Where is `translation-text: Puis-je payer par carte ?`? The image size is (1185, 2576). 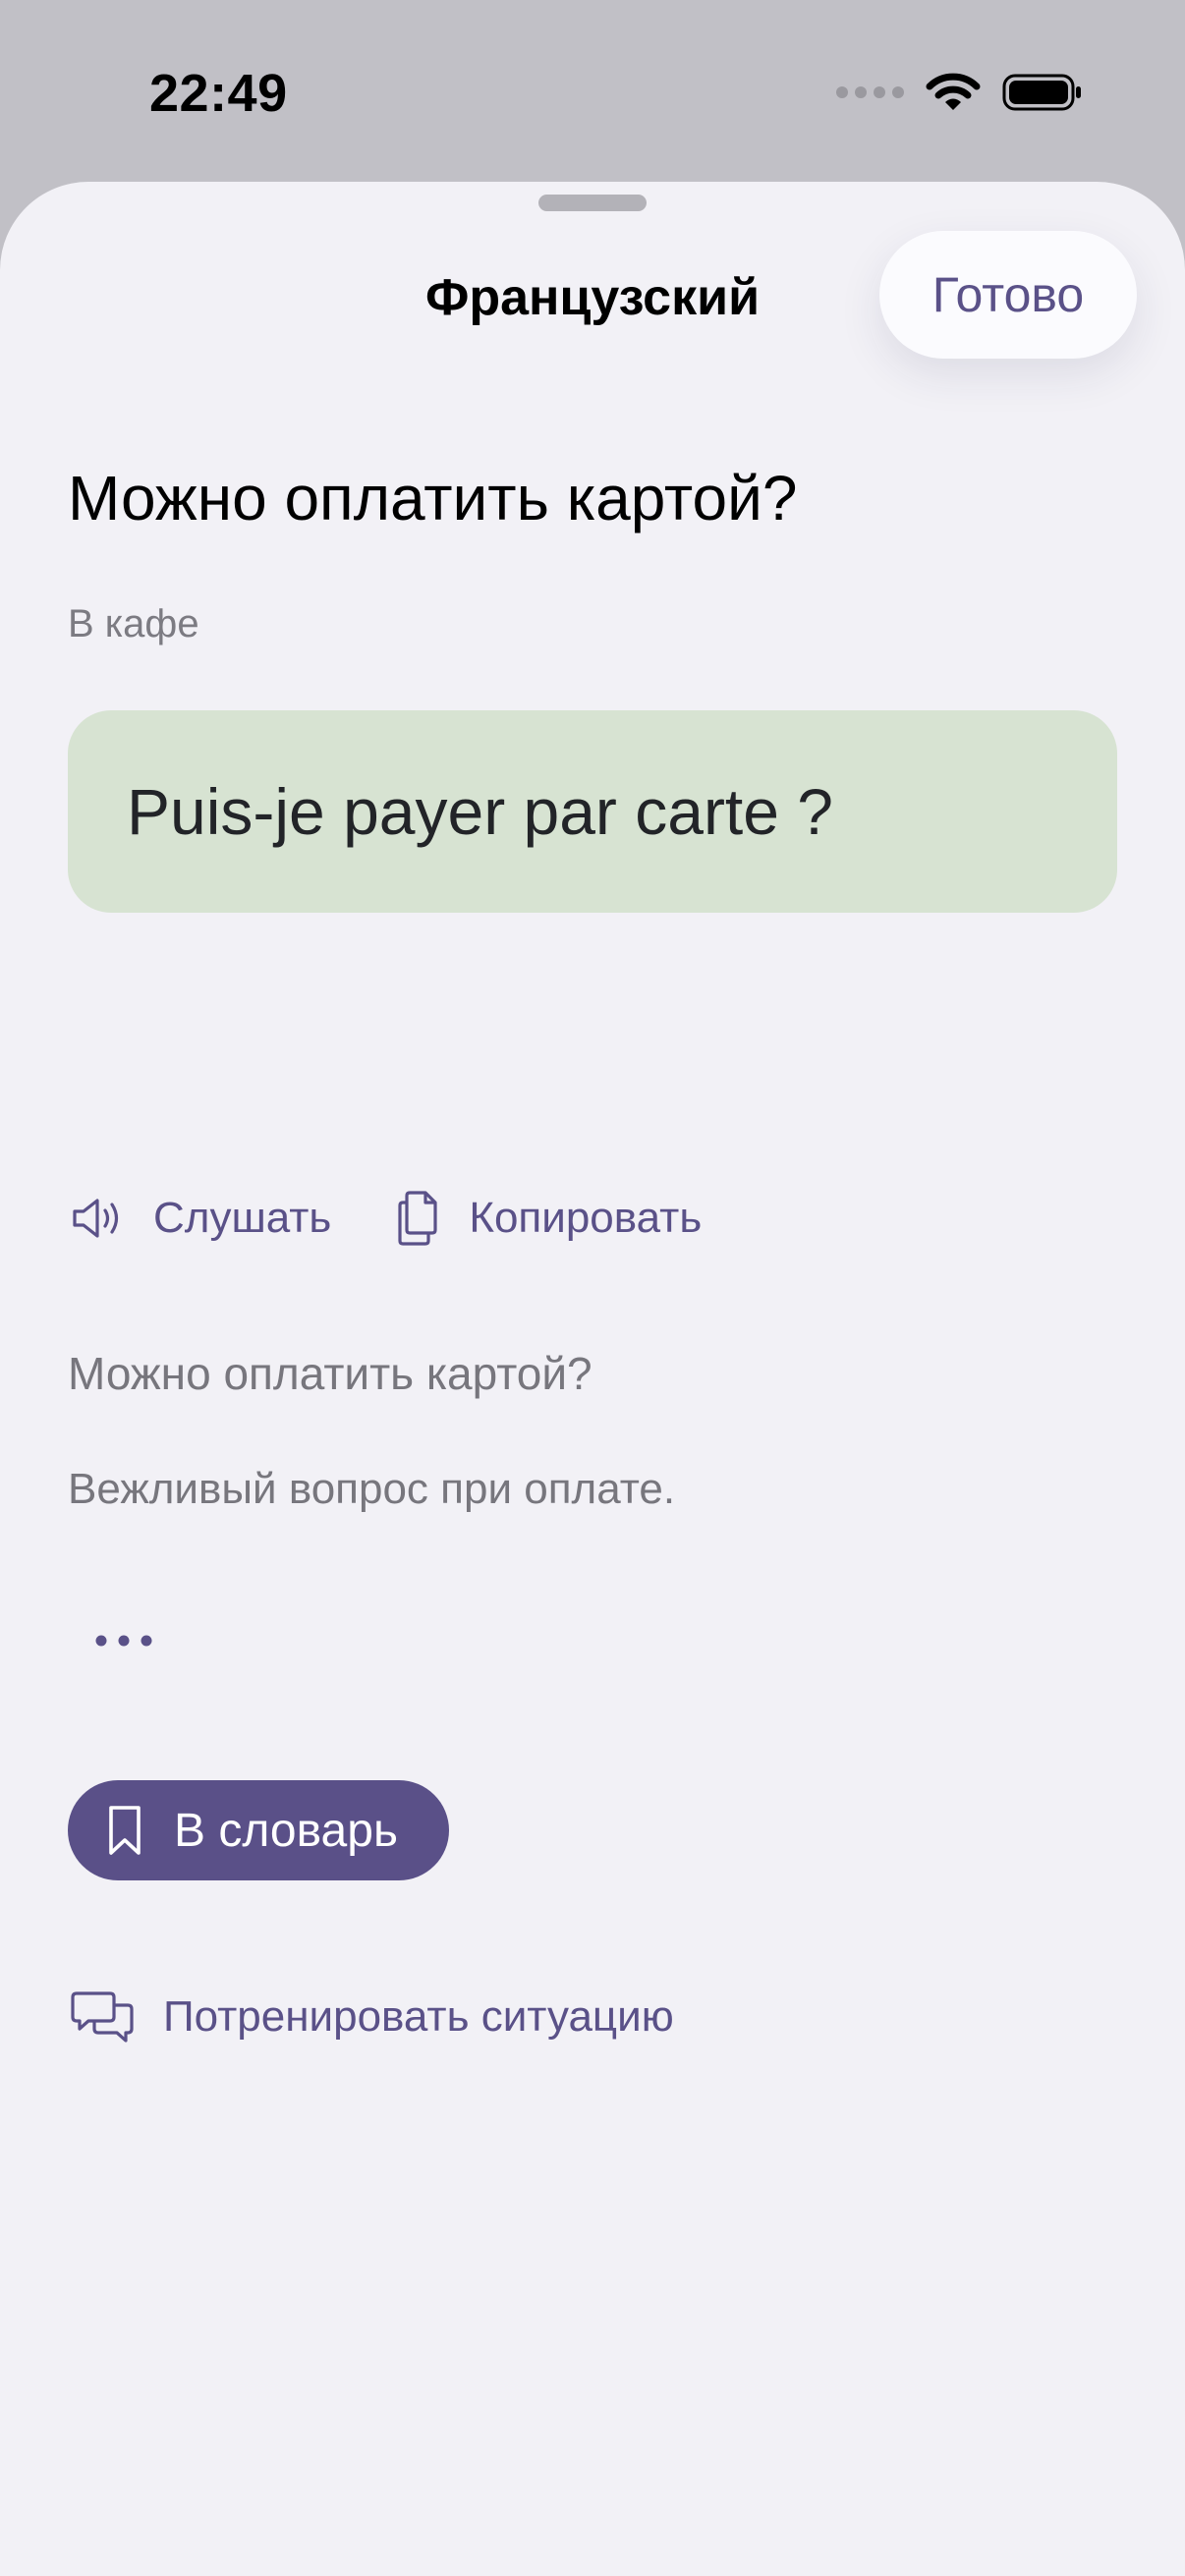
translation-text: Puis-je payer par carte ? is located at coordinates (481, 811).